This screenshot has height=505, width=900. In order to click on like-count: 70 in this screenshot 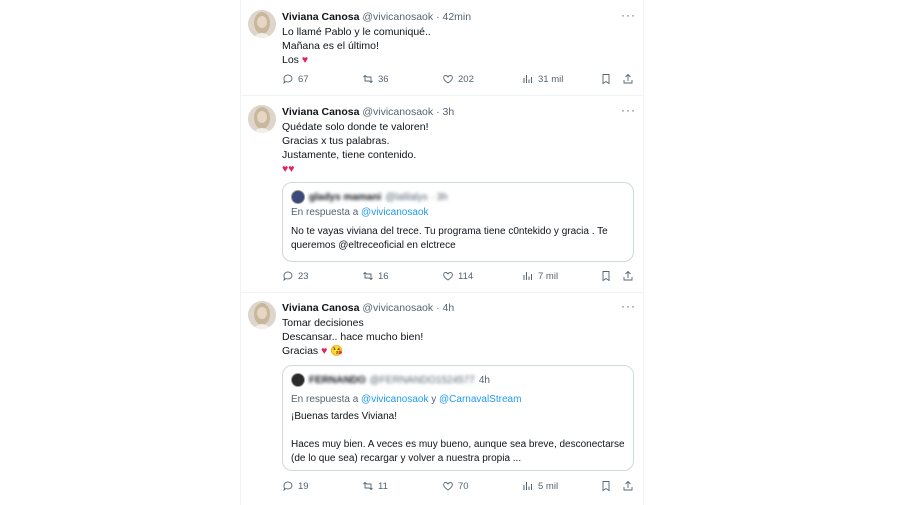, I will do `click(463, 486)`.